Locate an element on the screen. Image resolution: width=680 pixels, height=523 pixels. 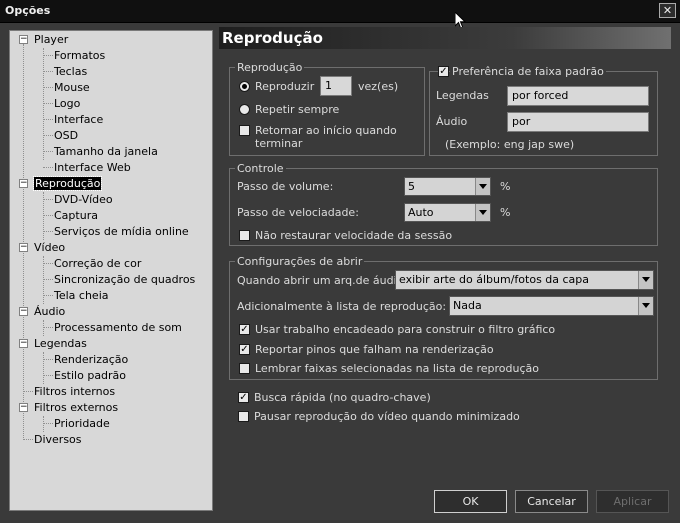
tree-item-correcao-cor: Correção de cor is located at coordinates (97, 264).